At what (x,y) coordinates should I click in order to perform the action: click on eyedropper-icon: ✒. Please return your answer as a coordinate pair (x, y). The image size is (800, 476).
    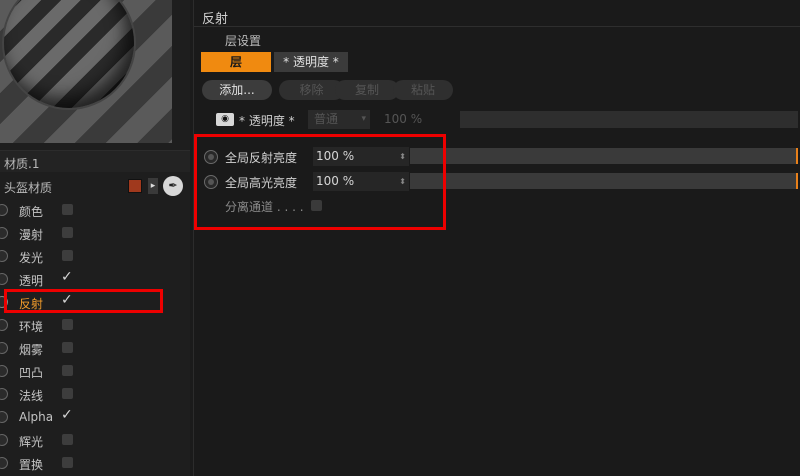
    Looking at the image, I should click on (173, 186).